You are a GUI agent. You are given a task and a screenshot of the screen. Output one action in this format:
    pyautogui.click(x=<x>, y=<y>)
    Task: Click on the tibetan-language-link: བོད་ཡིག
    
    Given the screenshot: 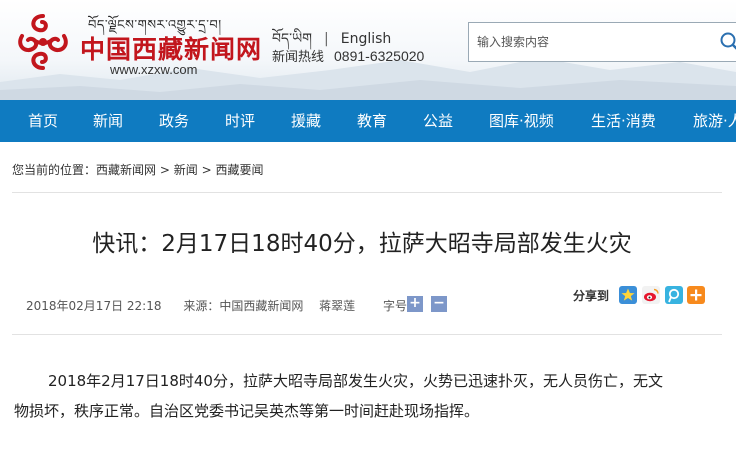 What is the action you would take?
    pyautogui.click(x=292, y=39)
    